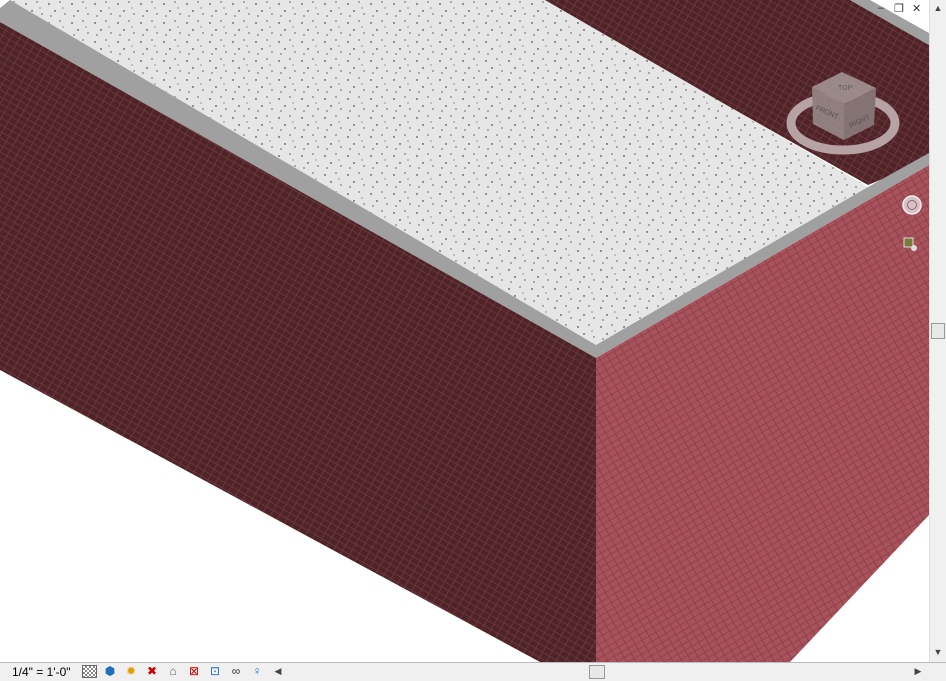 The image size is (946, 681). Describe the element at coordinates (912, 205) in the screenshot. I see `steering-wheel-icon` at that location.